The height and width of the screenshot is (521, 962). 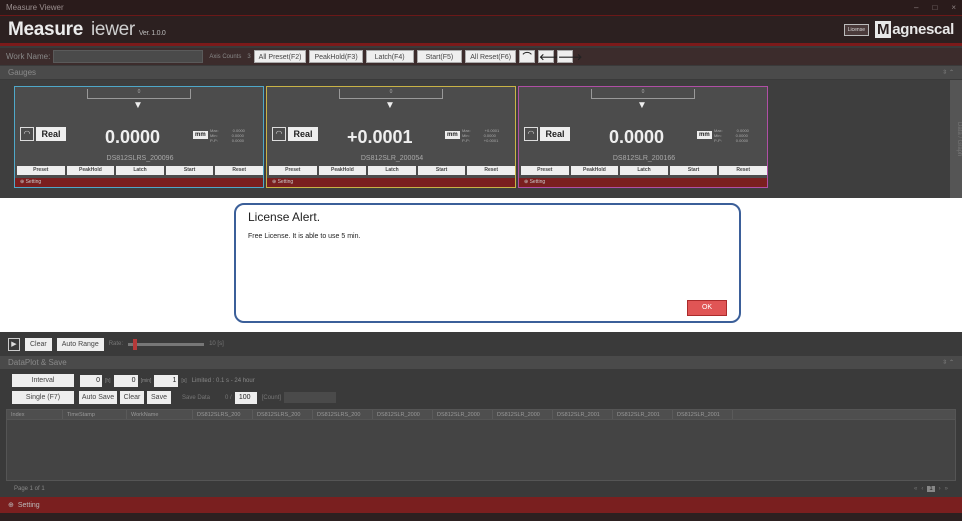 I want to click on auto-range-button: Auto Range, so click(x=80, y=344).